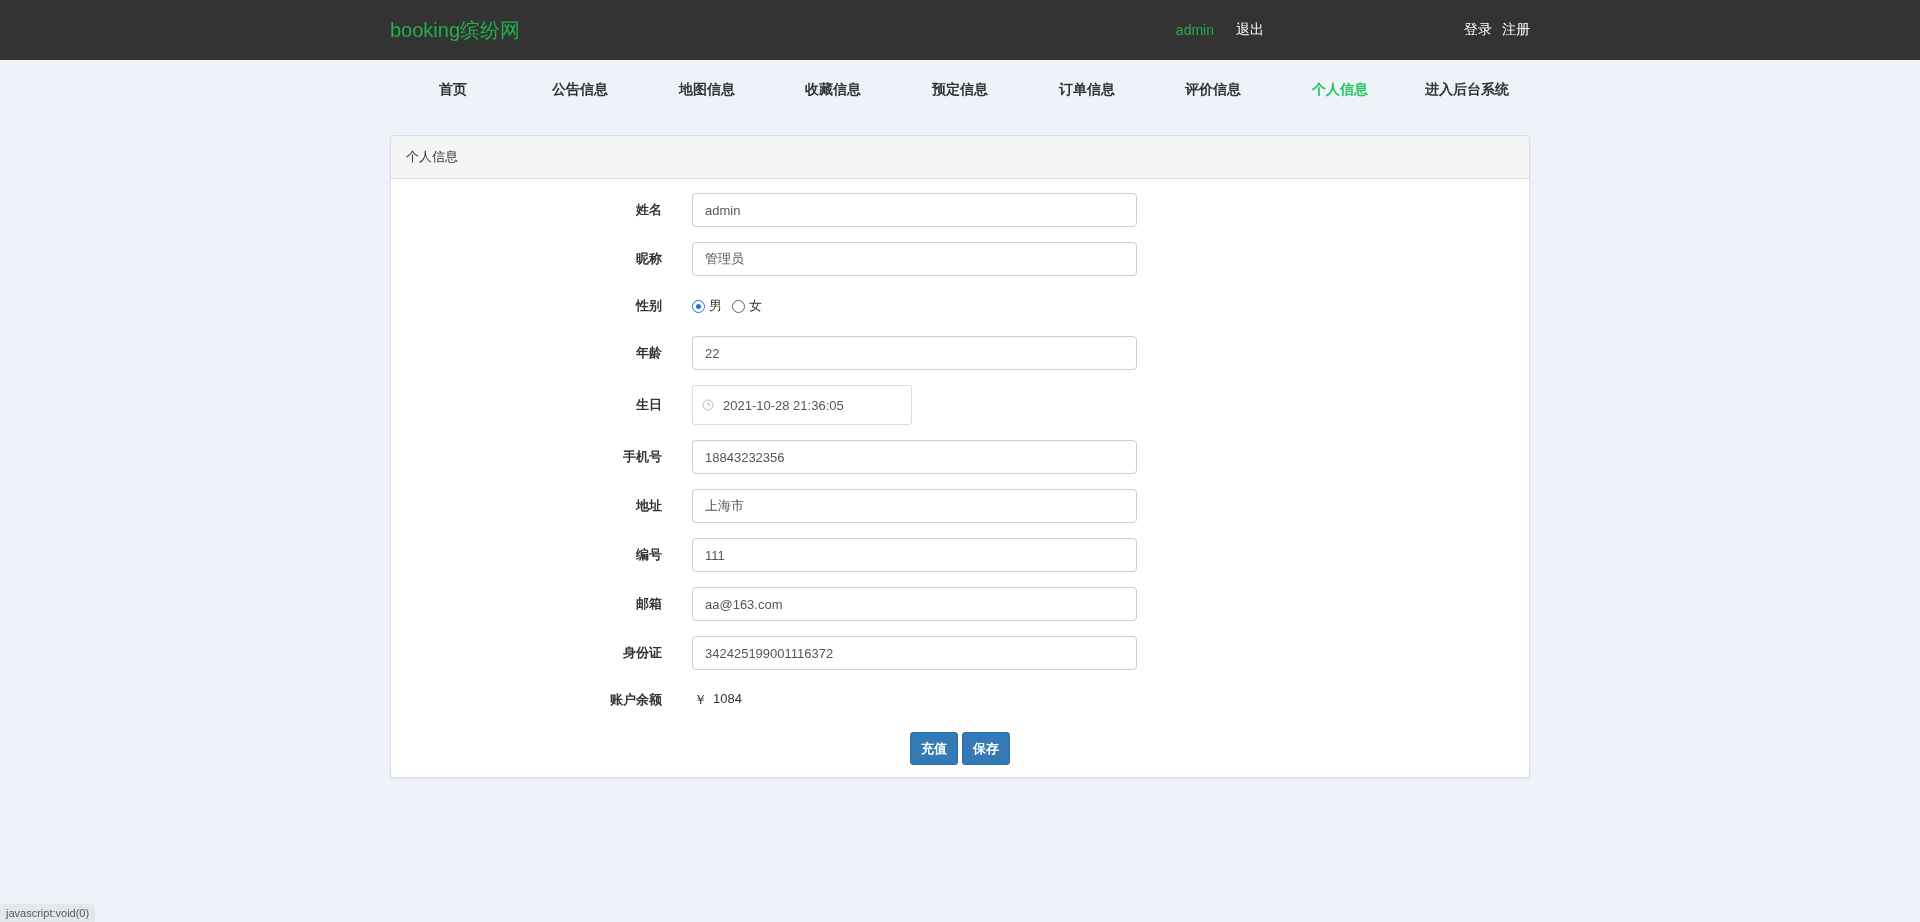  Describe the element at coordinates (1213, 90) in the screenshot. I see `nav-link: 评价信息` at that location.